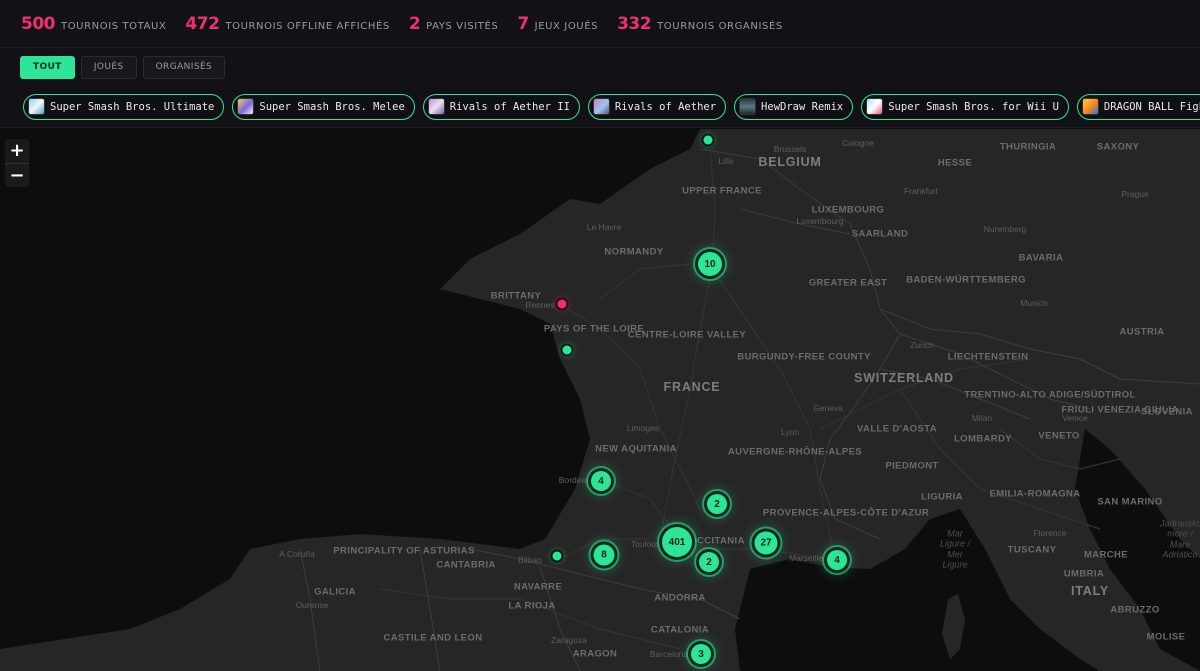 This screenshot has width=1200, height=671. What do you see at coordinates (880, 234) in the screenshot?
I see `map-label-saarland: SAARLAND` at bounding box center [880, 234].